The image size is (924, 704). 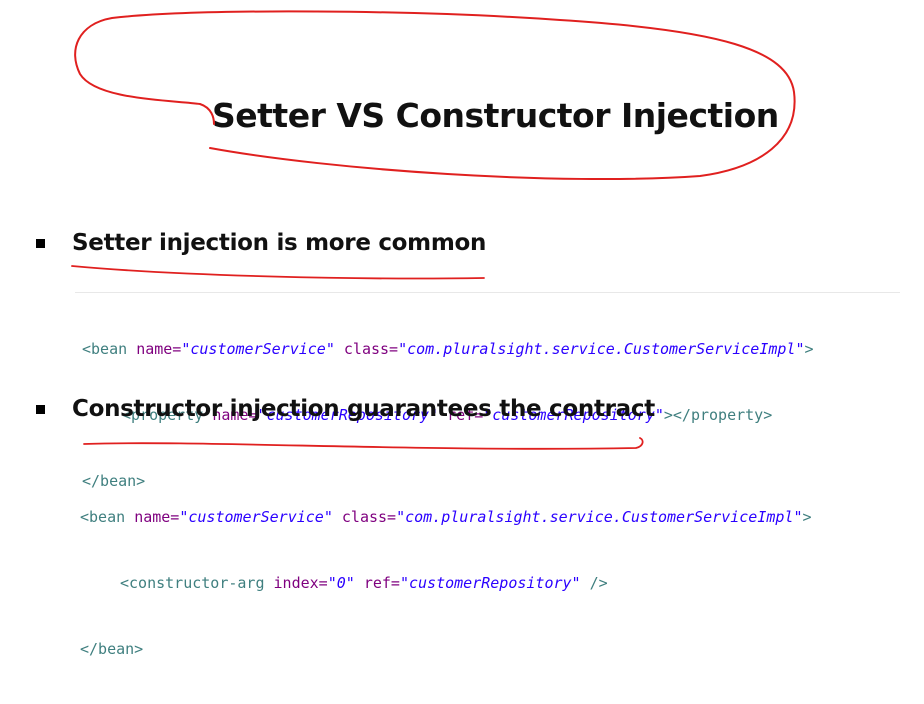 I want to click on xml-tag: ></property>, so click(x=718, y=415).